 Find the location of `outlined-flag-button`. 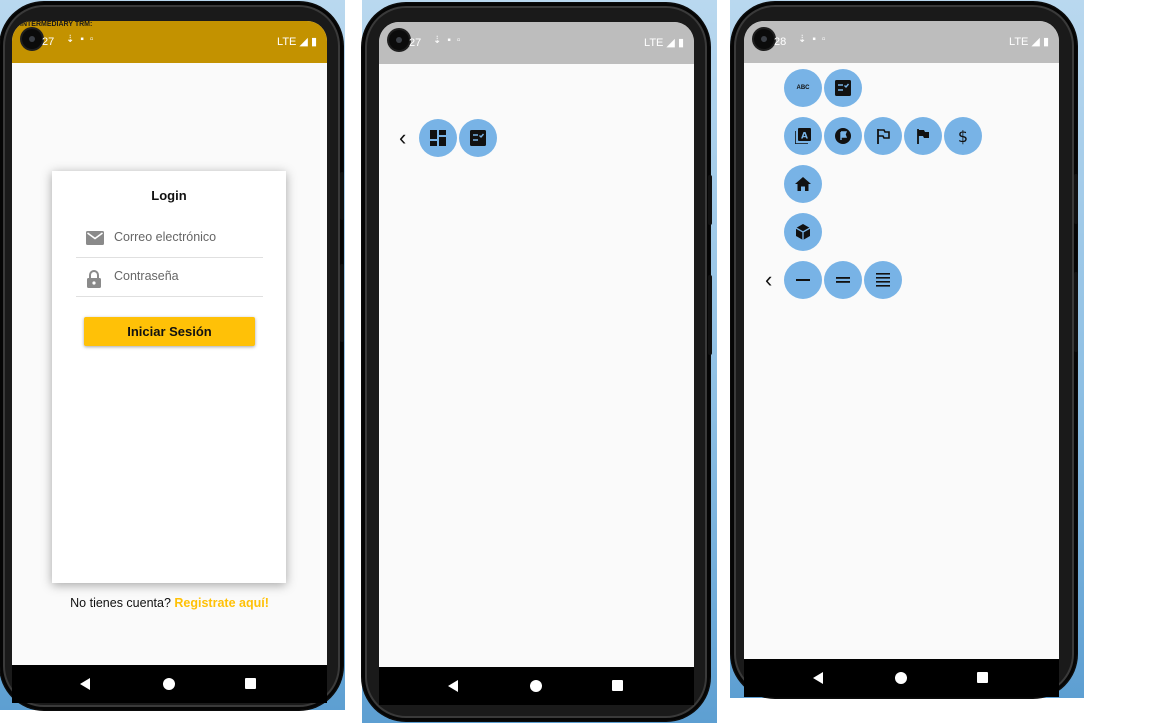

outlined-flag-button is located at coordinates (883, 136).